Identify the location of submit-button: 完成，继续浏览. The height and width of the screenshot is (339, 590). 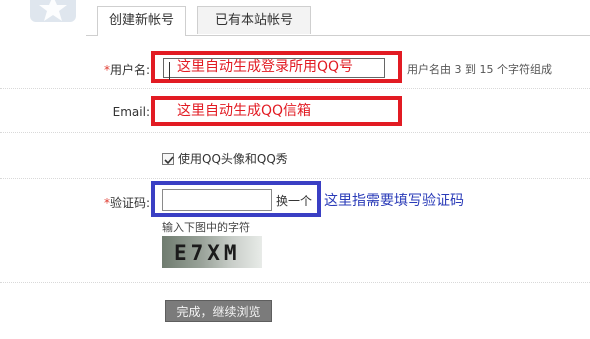
(218, 311).